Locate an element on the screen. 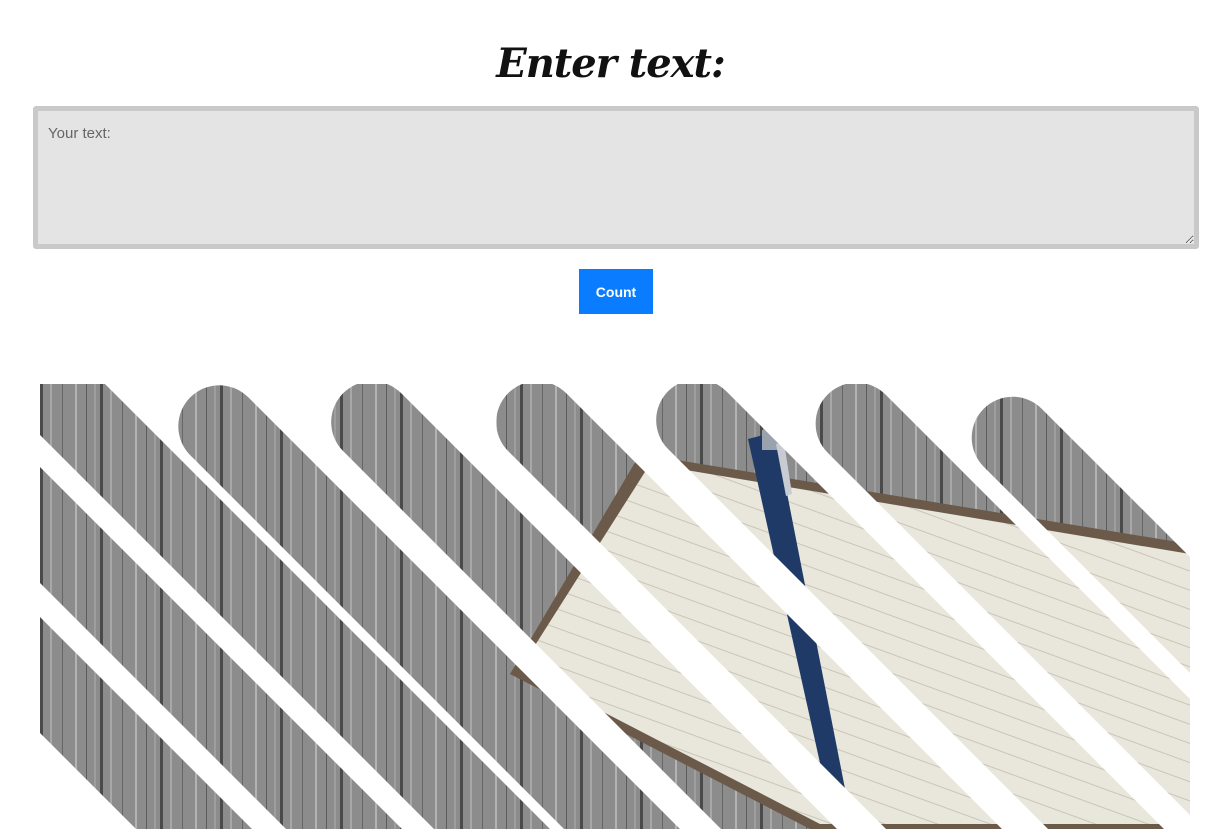 This screenshot has width=1221, height=829. count-button: Count is located at coordinates (616, 291).